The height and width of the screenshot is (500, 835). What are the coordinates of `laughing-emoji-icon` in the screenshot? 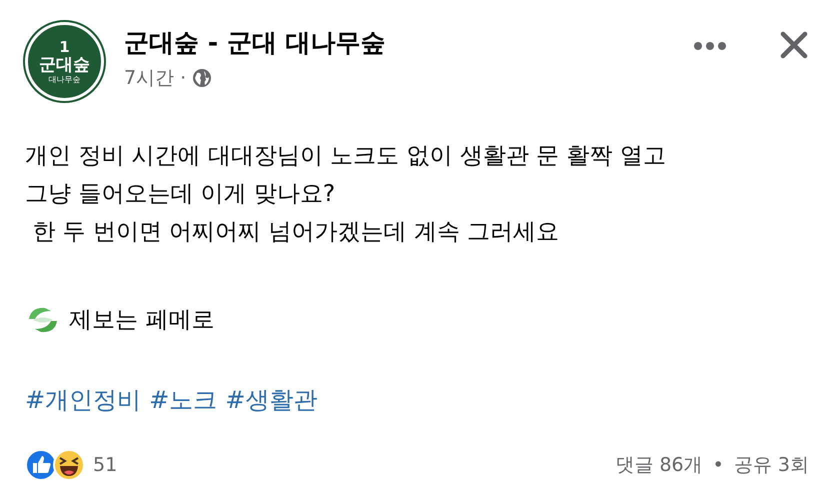 It's located at (69, 465).